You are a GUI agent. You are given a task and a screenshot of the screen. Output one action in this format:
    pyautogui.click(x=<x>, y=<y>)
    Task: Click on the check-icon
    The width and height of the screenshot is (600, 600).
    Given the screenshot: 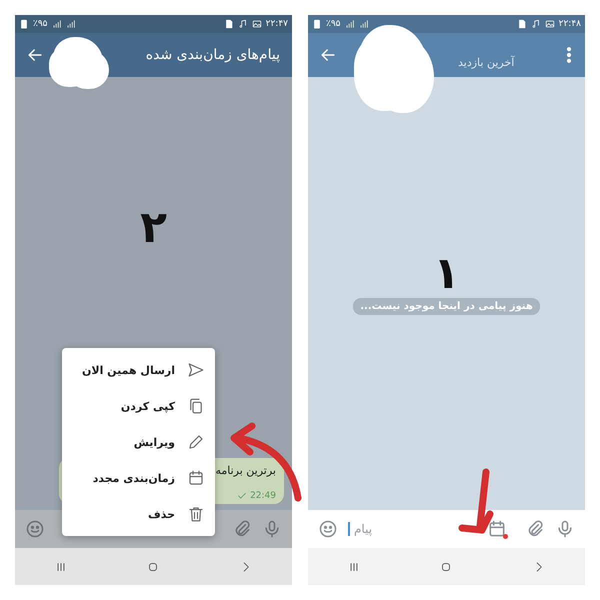 What is the action you would take?
    pyautogui.click(x=242, y=496)
    